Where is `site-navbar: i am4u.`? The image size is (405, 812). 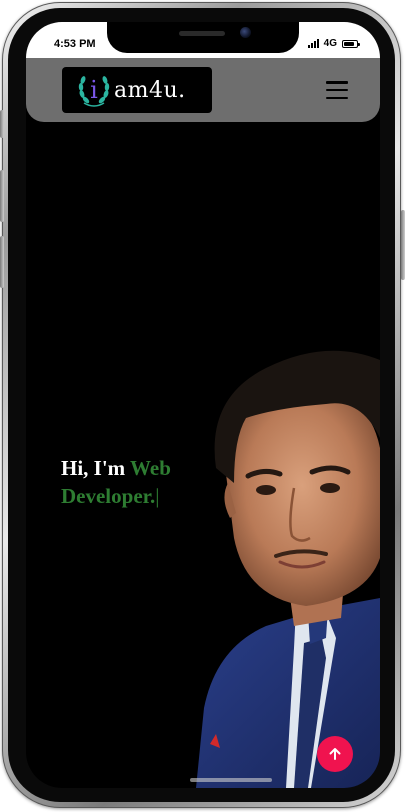 site-navbar: i am4u. is located at coordinates (203, 90).